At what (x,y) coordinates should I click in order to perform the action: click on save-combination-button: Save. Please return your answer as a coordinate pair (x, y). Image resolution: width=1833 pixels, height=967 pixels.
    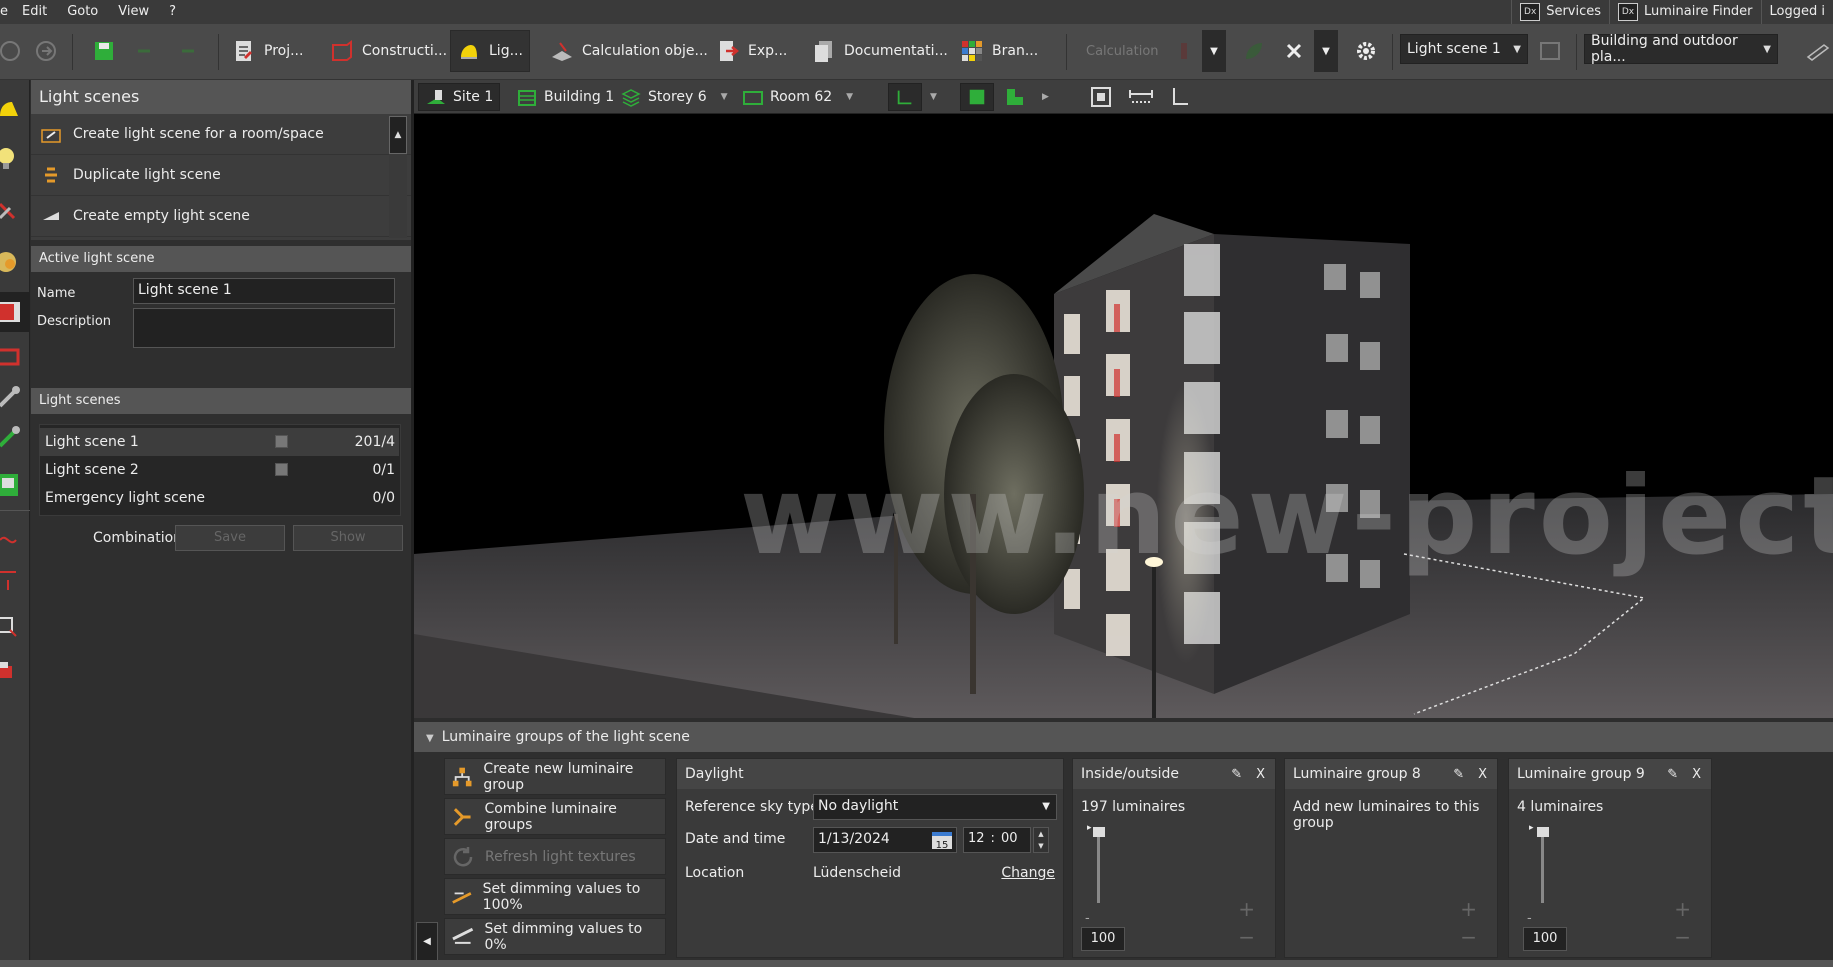
    Looking at the image, I should click on (230, 538).